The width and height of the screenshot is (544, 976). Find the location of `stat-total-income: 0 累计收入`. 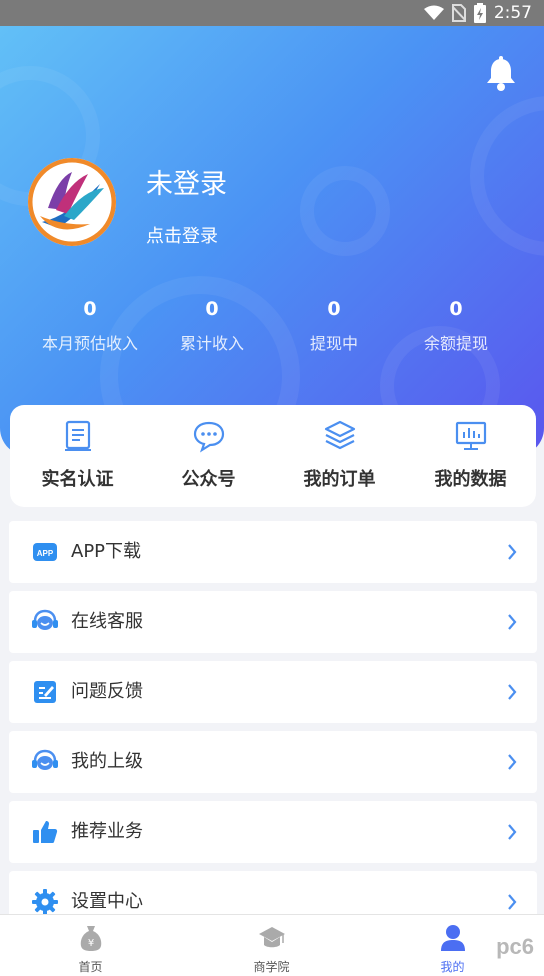

stat-total-income: 0 累计收入 is located at coordinates (212, 324).